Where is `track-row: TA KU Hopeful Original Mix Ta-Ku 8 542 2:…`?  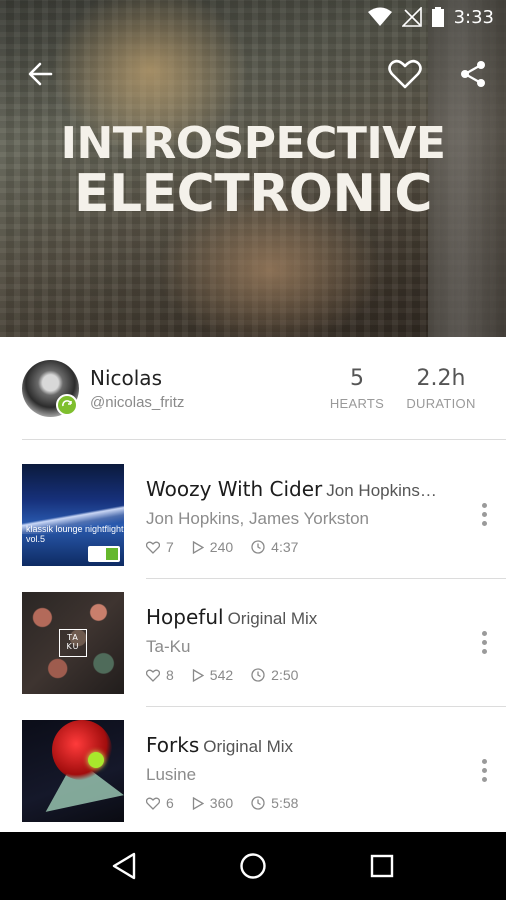
track-row: TA KU Hopeful Original Mix Ta-Ku 8 542 2:… is located at coordinates (253, 642).